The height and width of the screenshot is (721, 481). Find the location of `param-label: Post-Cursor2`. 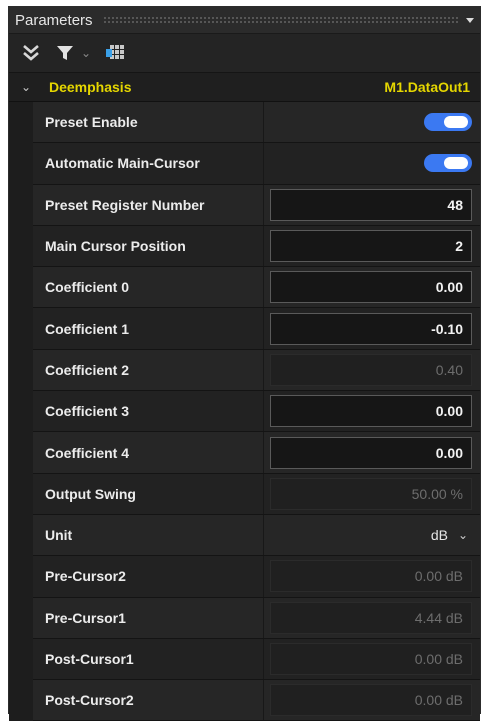

param-label: Post-Cursor2 is located at coordinates (89, 700).